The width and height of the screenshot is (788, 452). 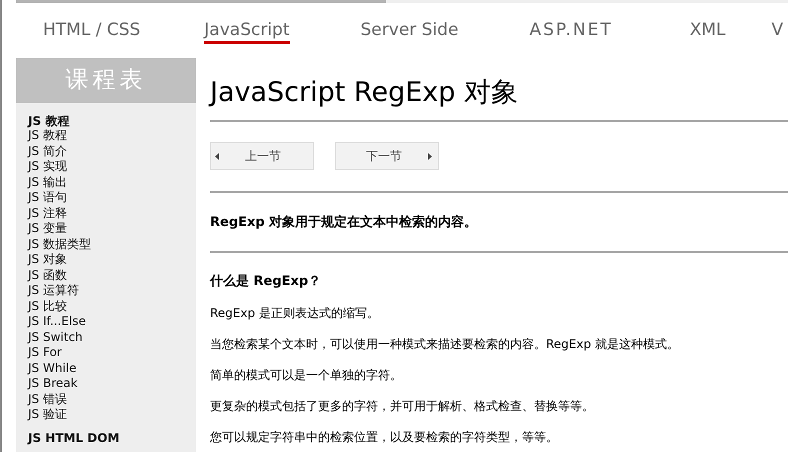 What do you see at coordinates (571, 31) in the screenshot?
I see `nav-tab: ASP.NET` at bounding box center [571, 31].